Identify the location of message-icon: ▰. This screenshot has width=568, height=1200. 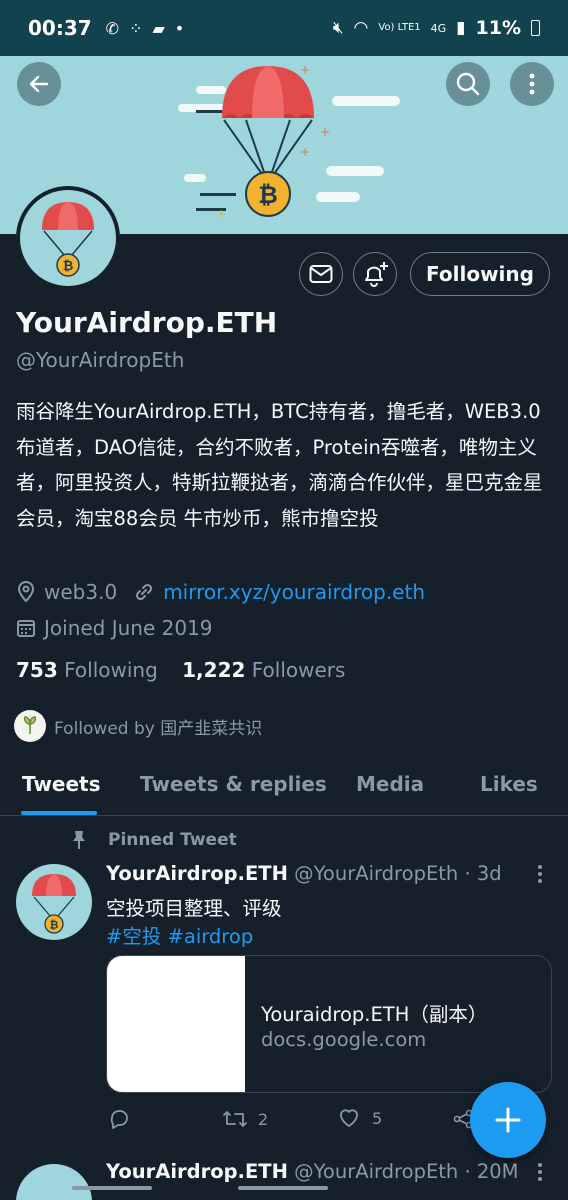
(158, 28).